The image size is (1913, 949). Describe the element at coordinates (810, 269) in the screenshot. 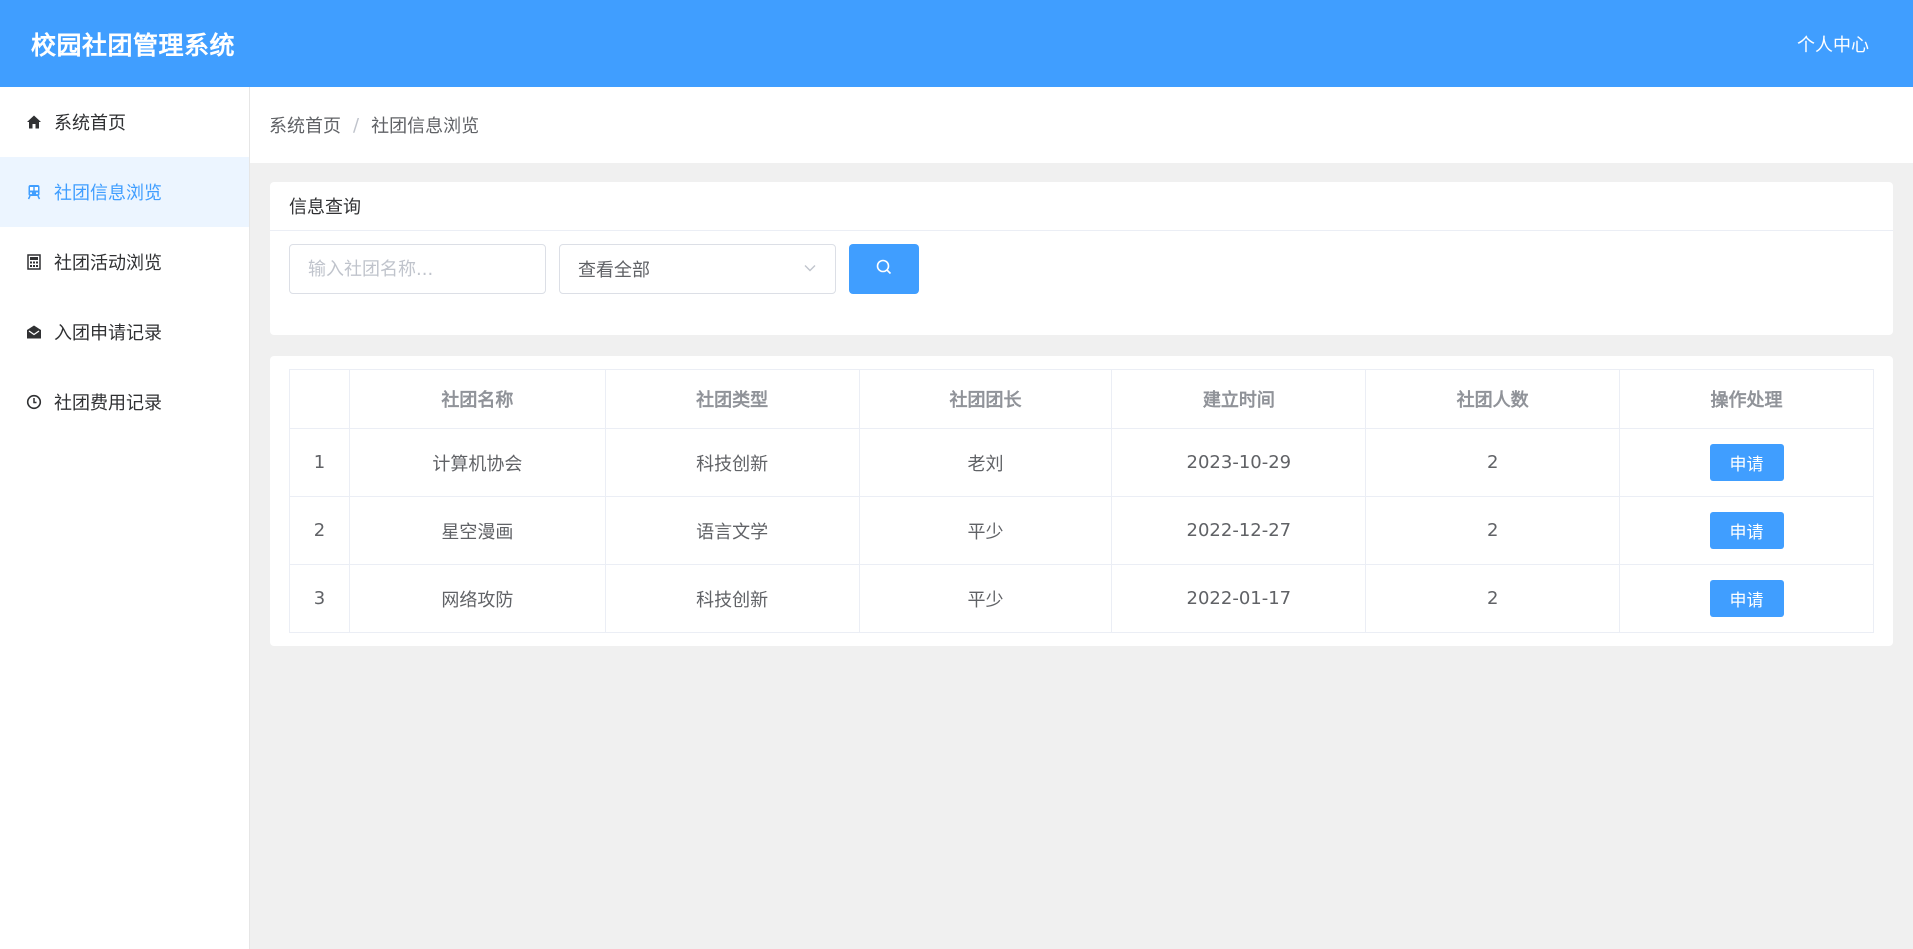

I see `chevron-down-icon` at that location.